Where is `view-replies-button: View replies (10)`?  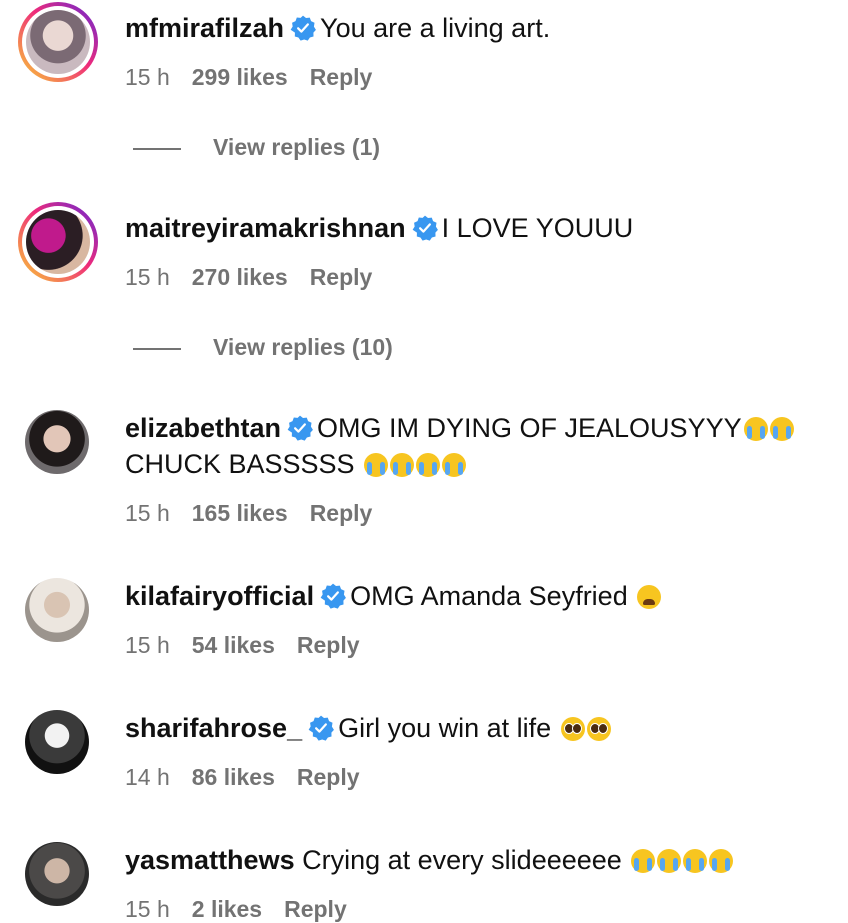 view-replies-button: View replies (10) is located at coordinates (263, 347).